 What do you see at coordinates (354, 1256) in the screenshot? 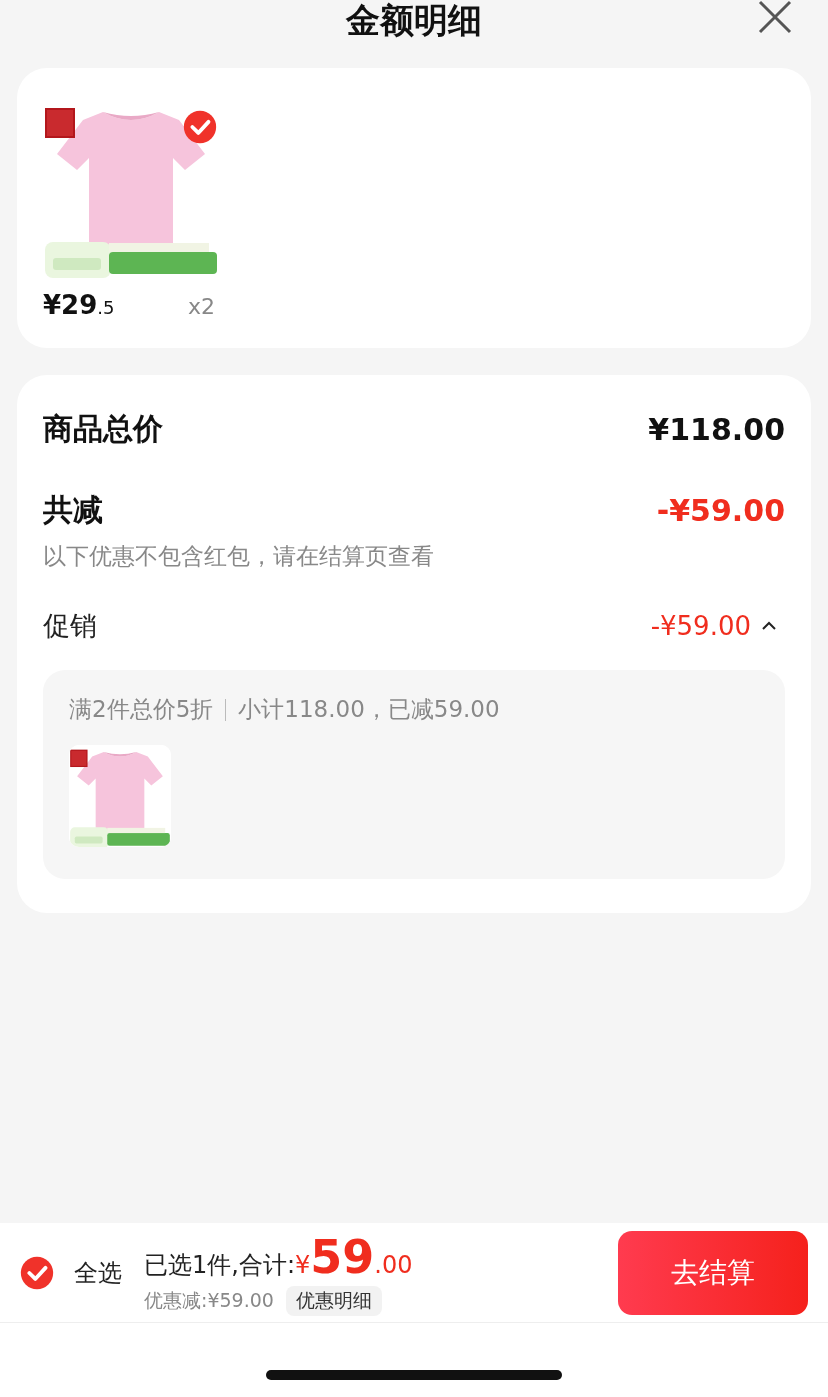
I see `total-amount: ¥59.00` at bounding box center [354, 1256].